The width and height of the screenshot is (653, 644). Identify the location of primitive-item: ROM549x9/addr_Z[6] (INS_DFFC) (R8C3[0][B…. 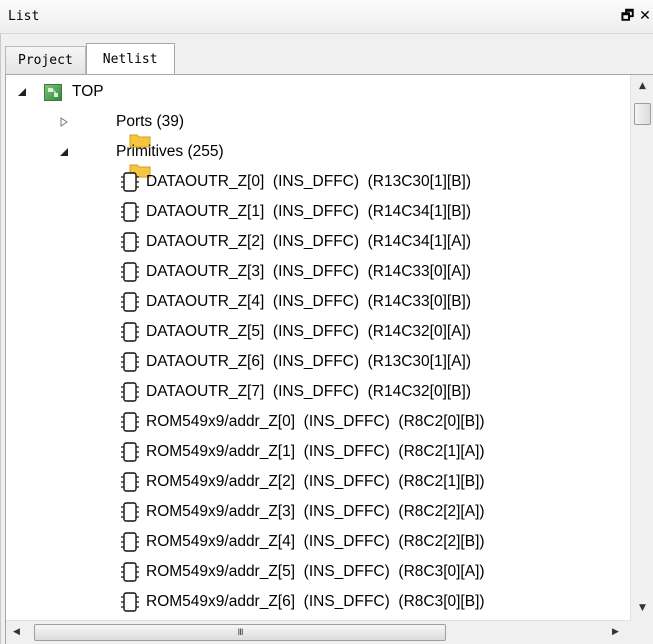
(302, 602).